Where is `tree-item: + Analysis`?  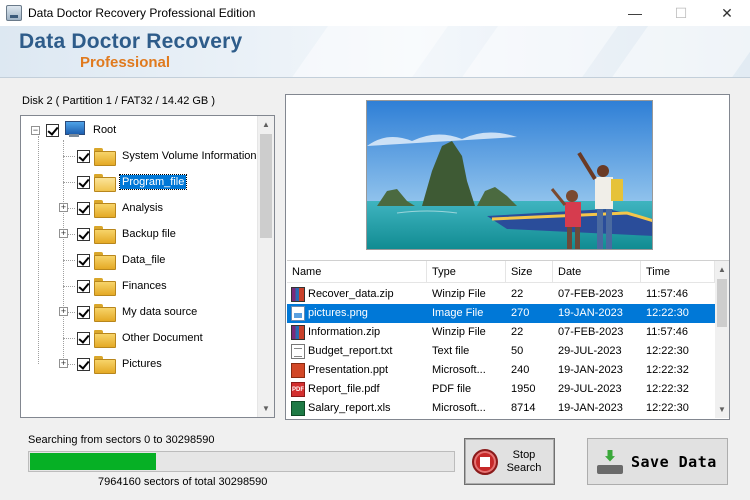 tree-item: + Analysis is located at coordinates (112, 208).